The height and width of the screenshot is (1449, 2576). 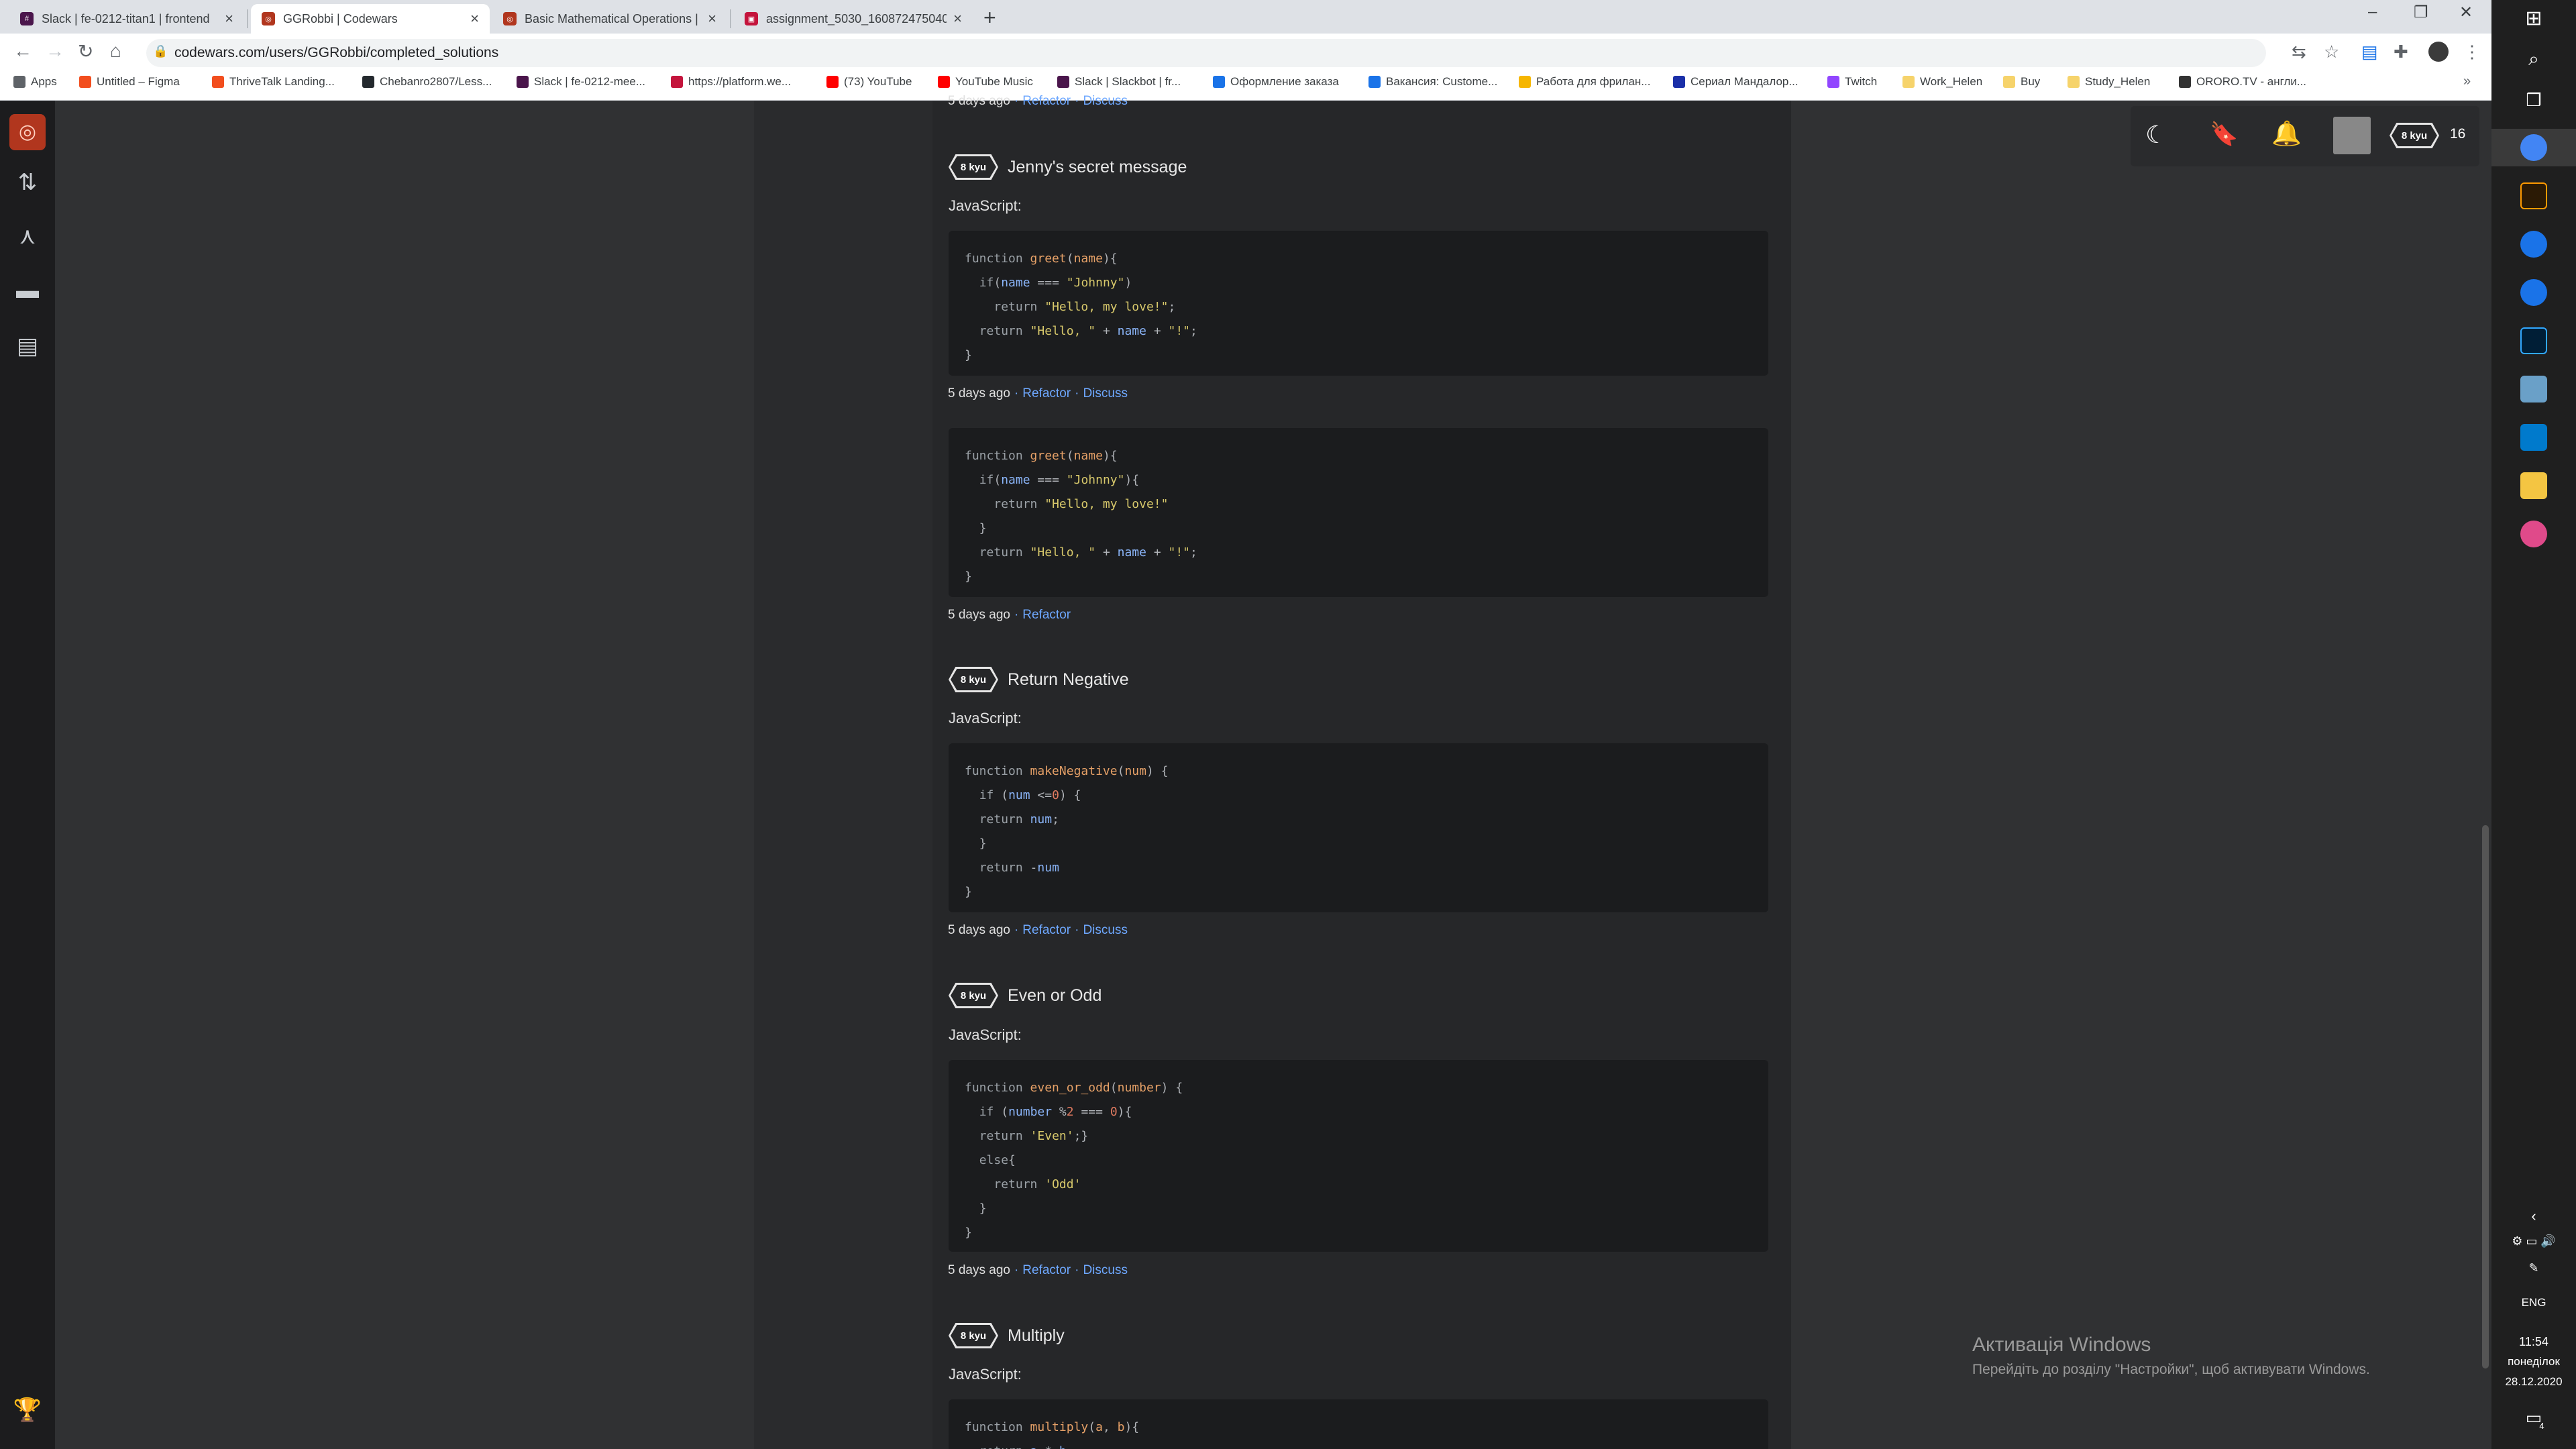 I want to click on photoshop-icon, so click(x=2533, y=340).